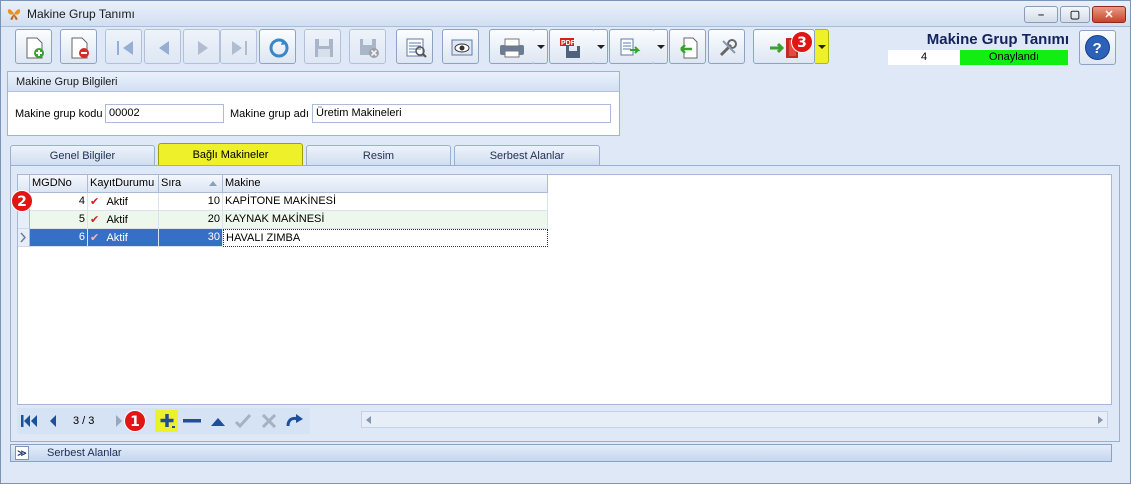 Image resolution: width=1131 pixels, height=484 pixels. I want to click on butterfly-icon, so click(14, 14).